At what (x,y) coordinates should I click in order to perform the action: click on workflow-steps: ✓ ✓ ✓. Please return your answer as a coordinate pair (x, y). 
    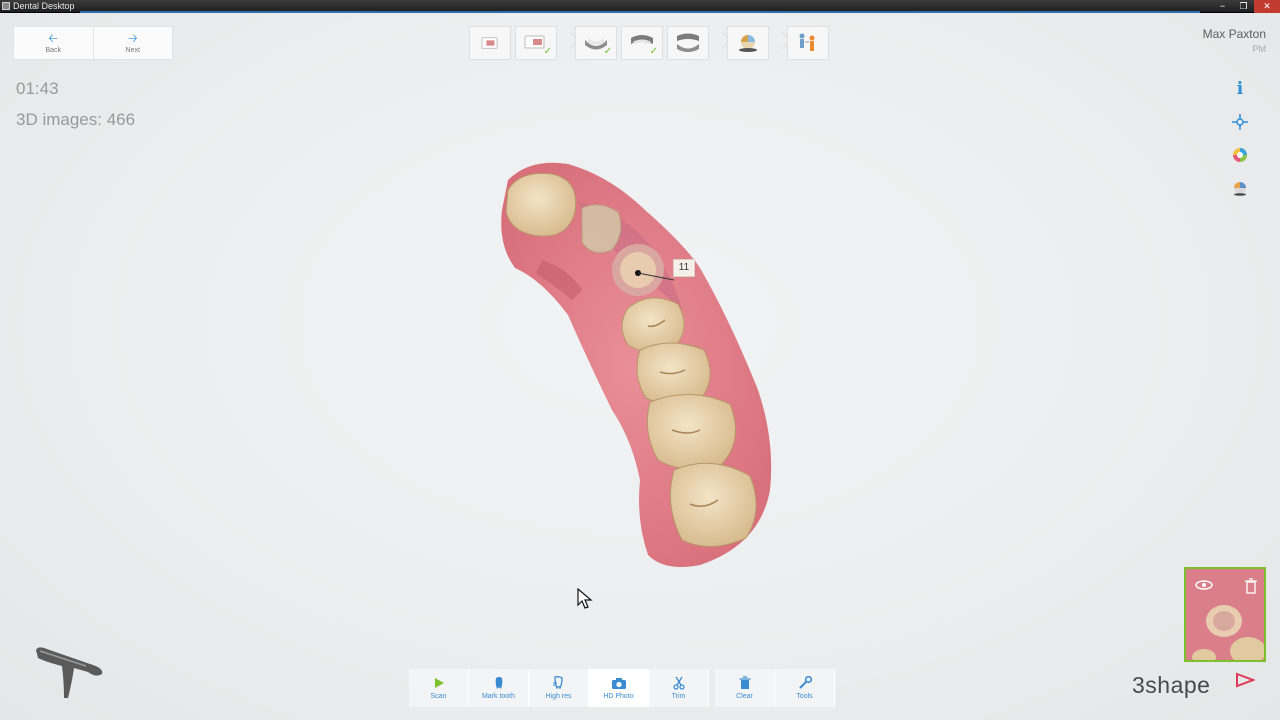
    Looking at the image, I should click on (649, 43).